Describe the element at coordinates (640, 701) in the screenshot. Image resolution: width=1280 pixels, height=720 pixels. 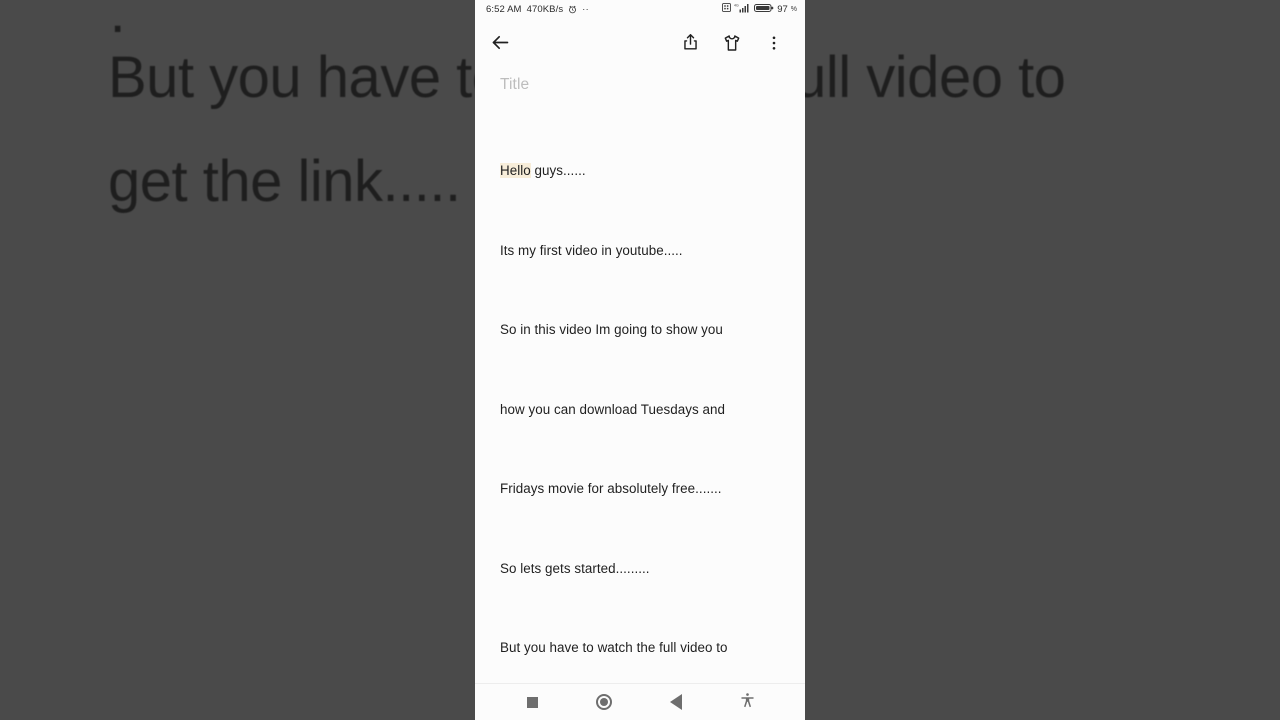
I see `android-navigation-bar` at that location.